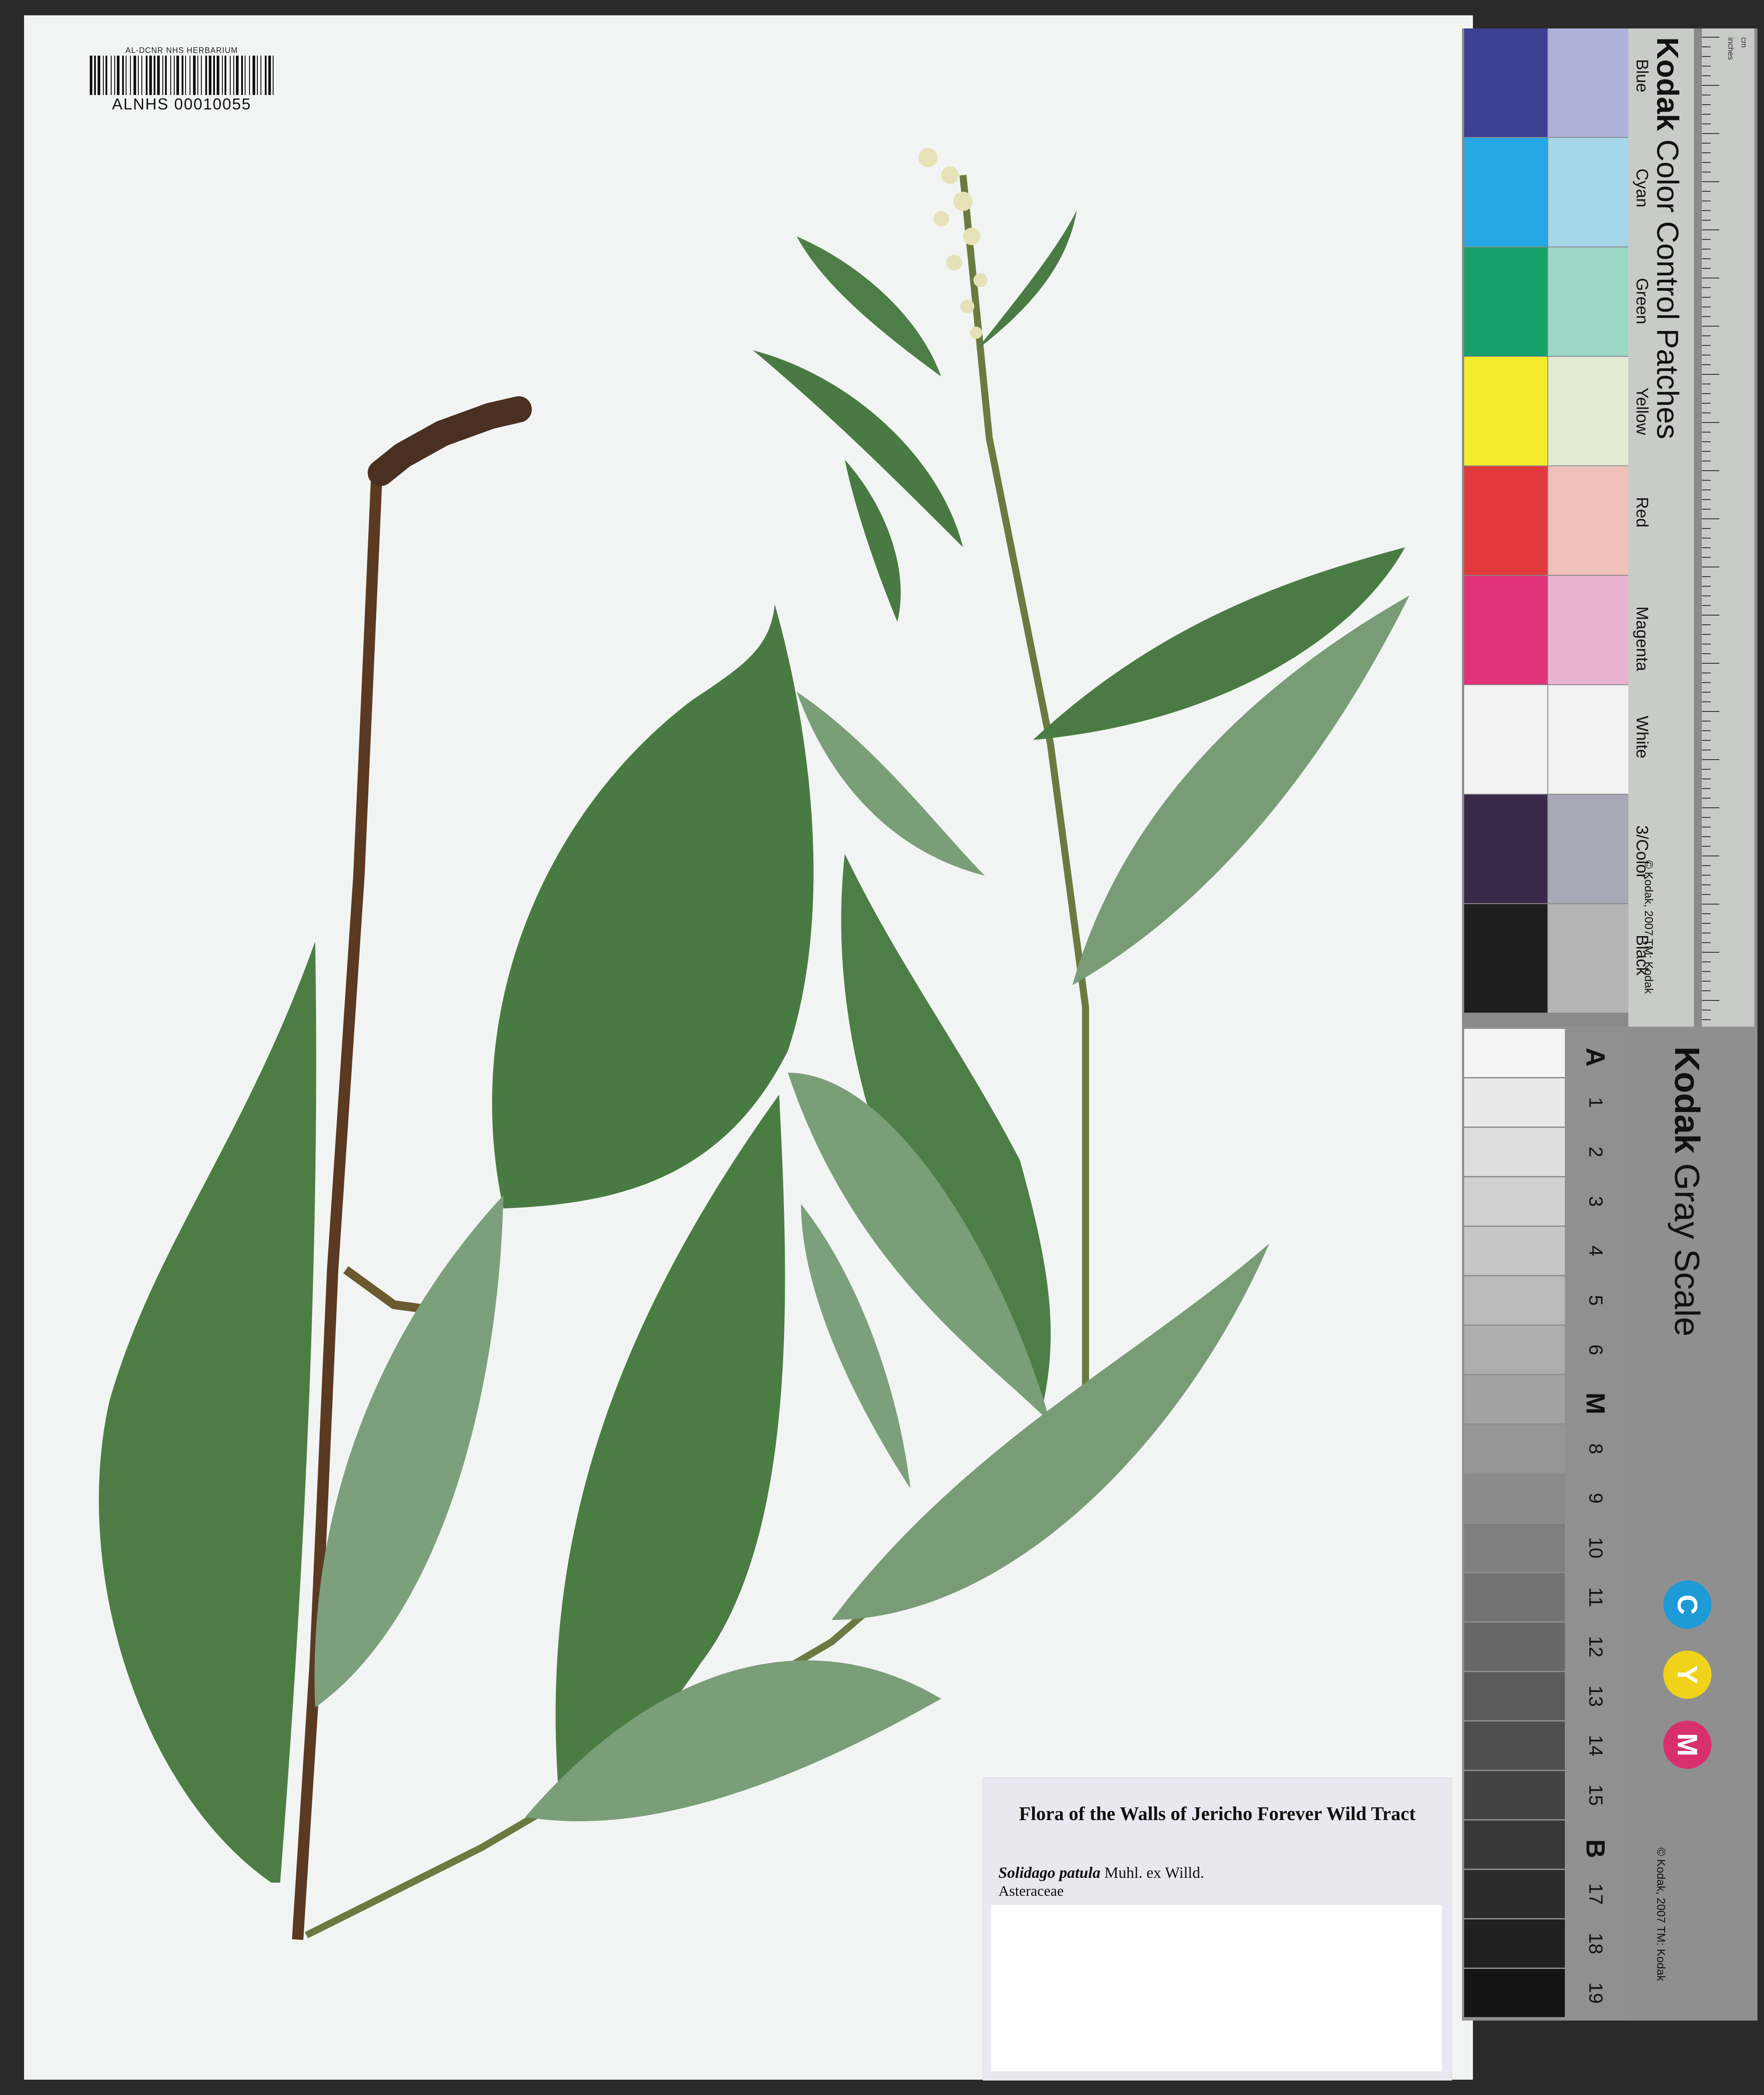  Describe the element at coordinates (1642, 638) in the screenshot. I see `patch-name: Magenta` at that location.